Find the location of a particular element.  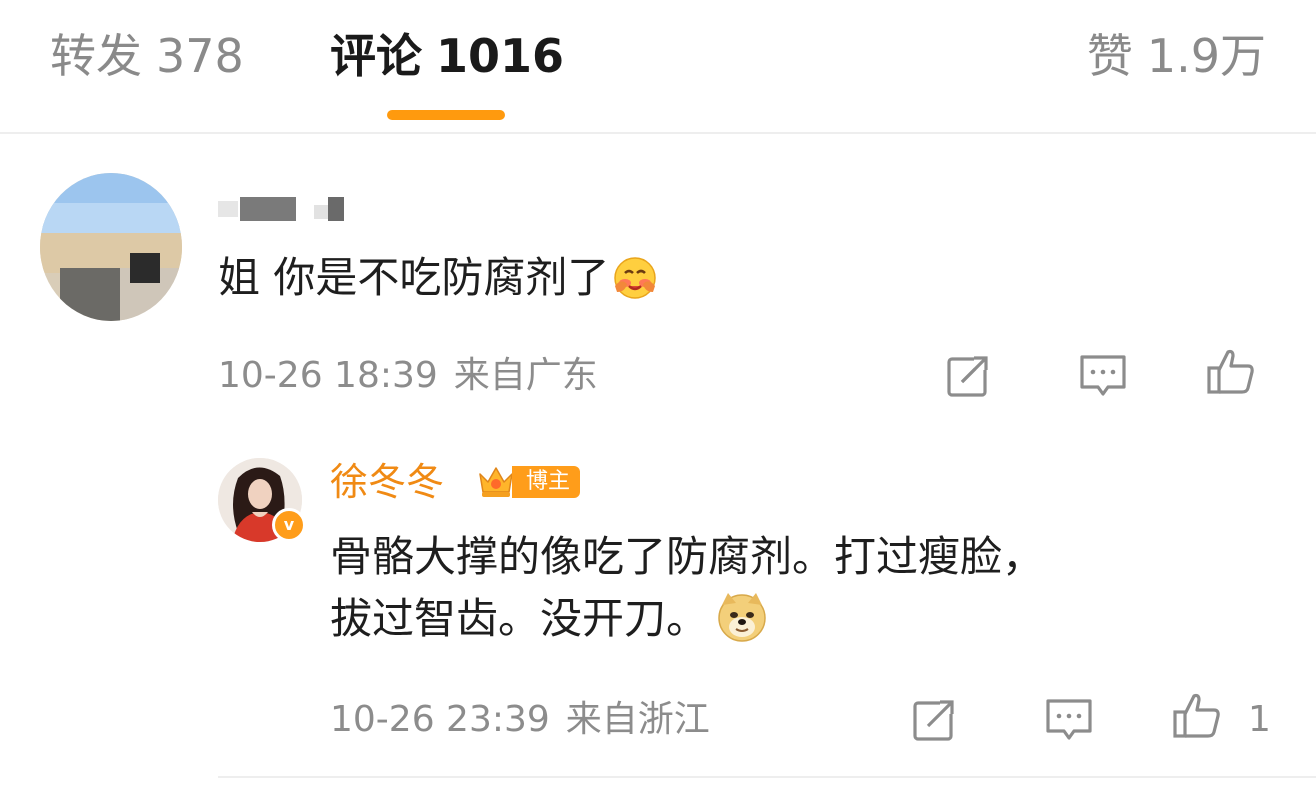

reply-meta: 10-26 23:39 来自浙江 is located at coordinates (520, 720).